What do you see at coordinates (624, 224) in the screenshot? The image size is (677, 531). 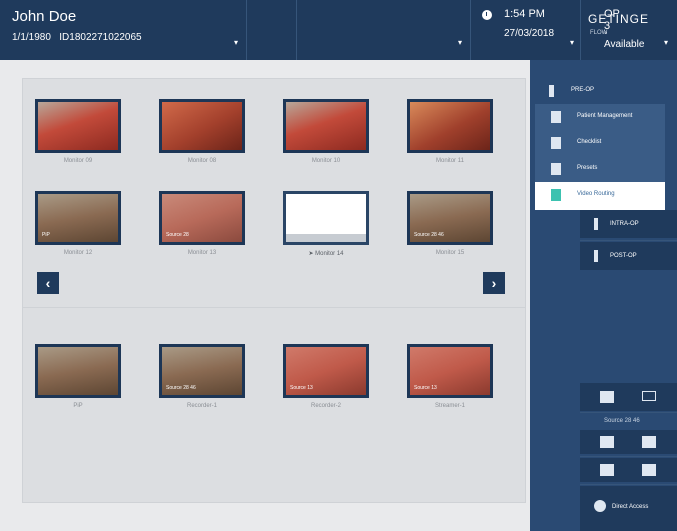 I see `intra-op-label: INTRA-OP` at bounding box center [624, 224].